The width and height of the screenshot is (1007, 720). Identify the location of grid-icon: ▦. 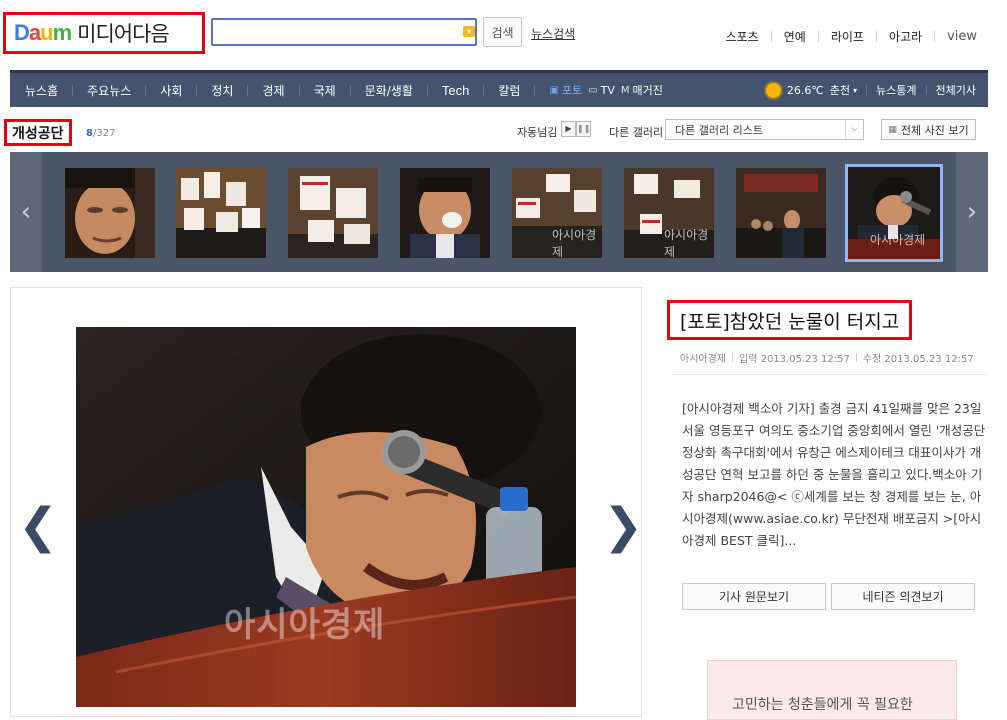
(892, 129).